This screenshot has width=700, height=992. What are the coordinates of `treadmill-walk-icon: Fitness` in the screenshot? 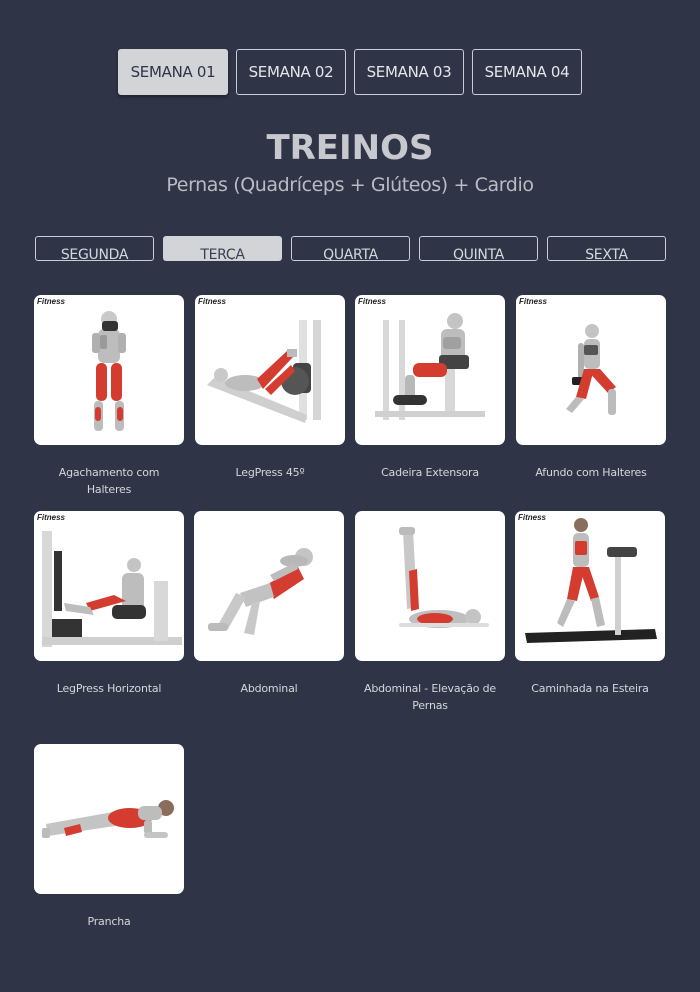 It's located at (590, 586).